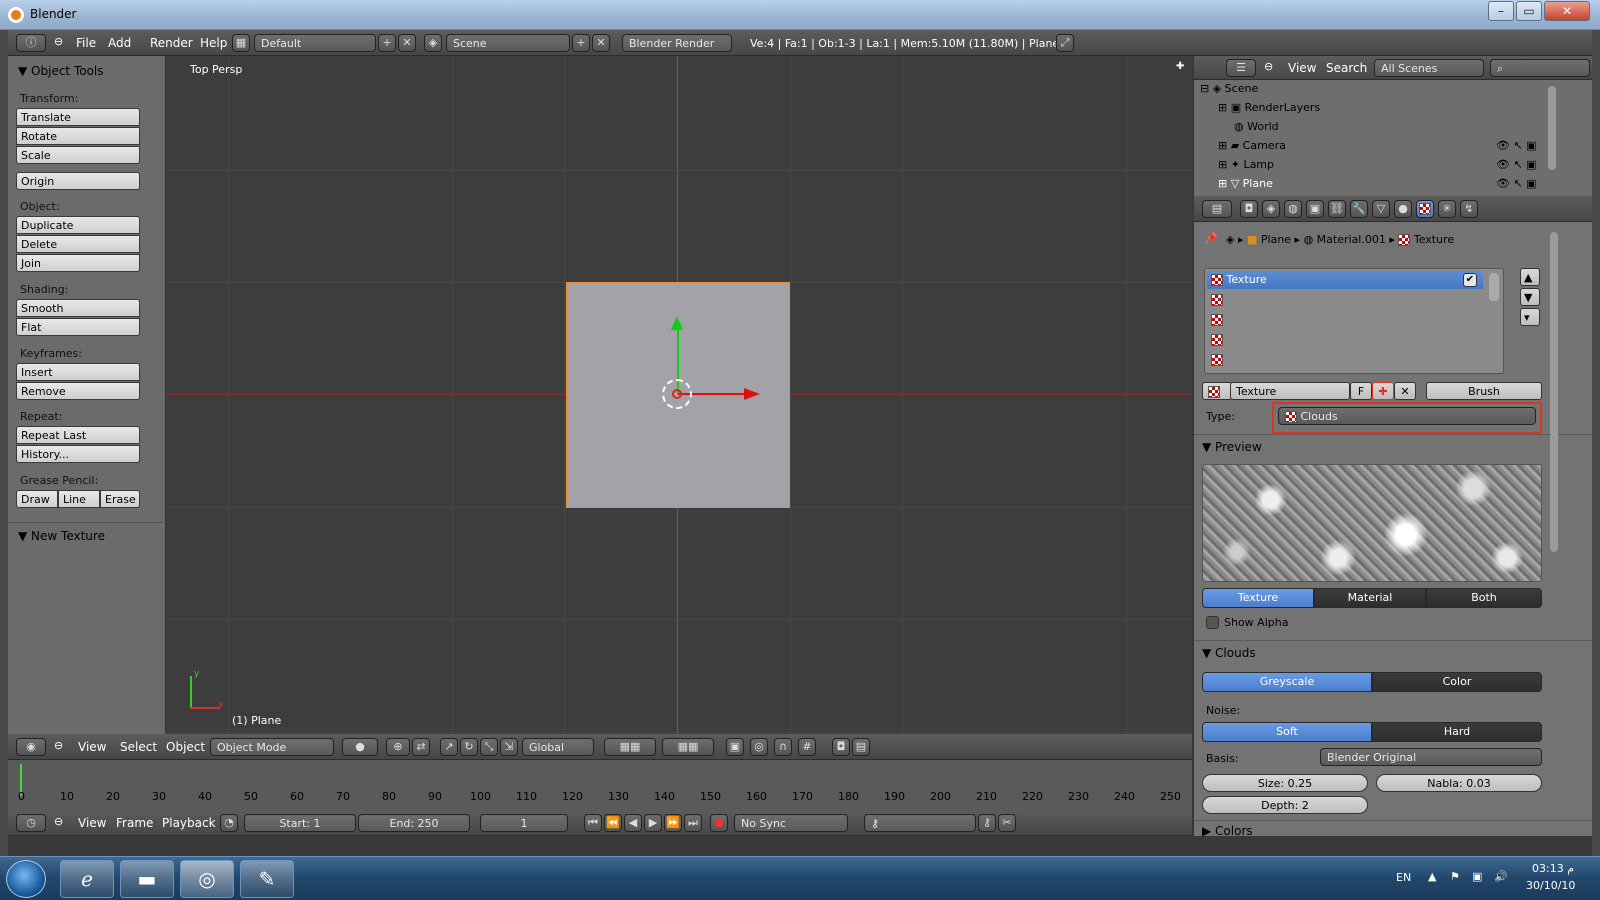  What do you see at coordinates (581, 43) in the screenshot?
I see `add-scene-icon: +` at bounding box center [581, 43].